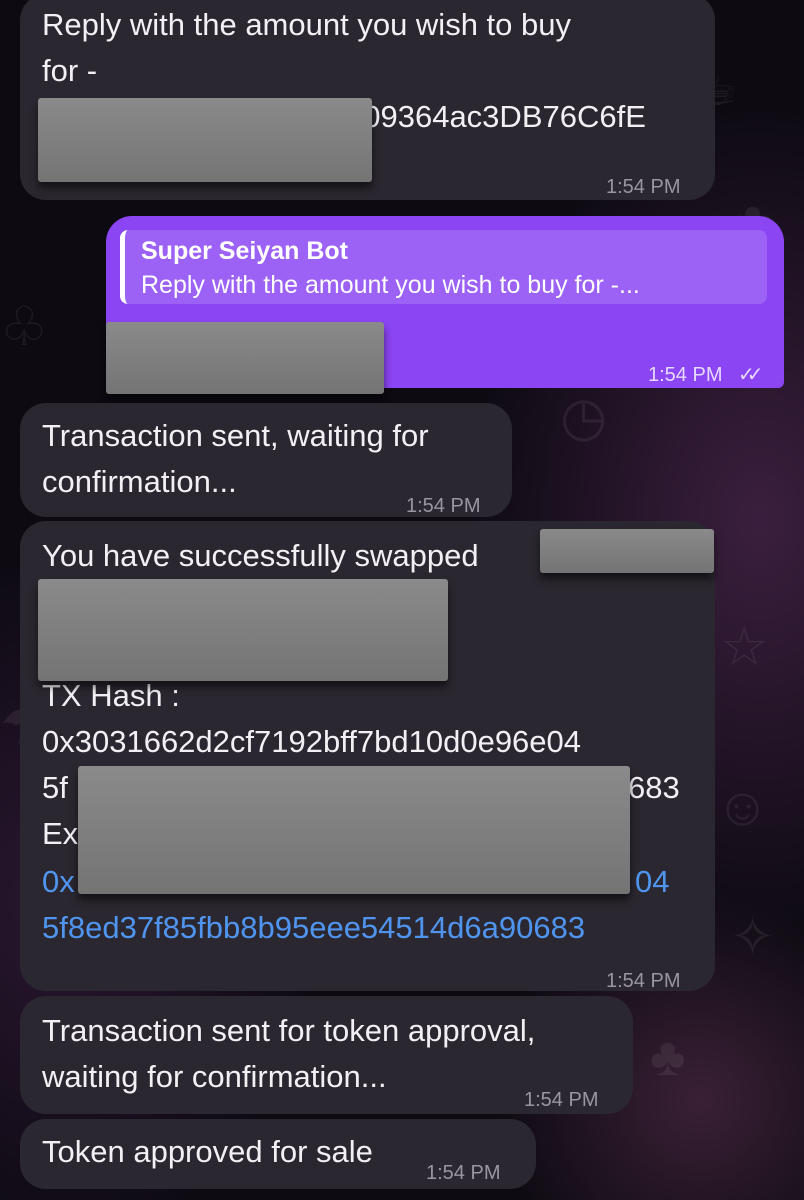 This screenshot has height=1200, width=804. What do you see at coordinates (584, 417) in the screenshot?
I see `clock-icon: ◷` at bounding box center [584, 417].